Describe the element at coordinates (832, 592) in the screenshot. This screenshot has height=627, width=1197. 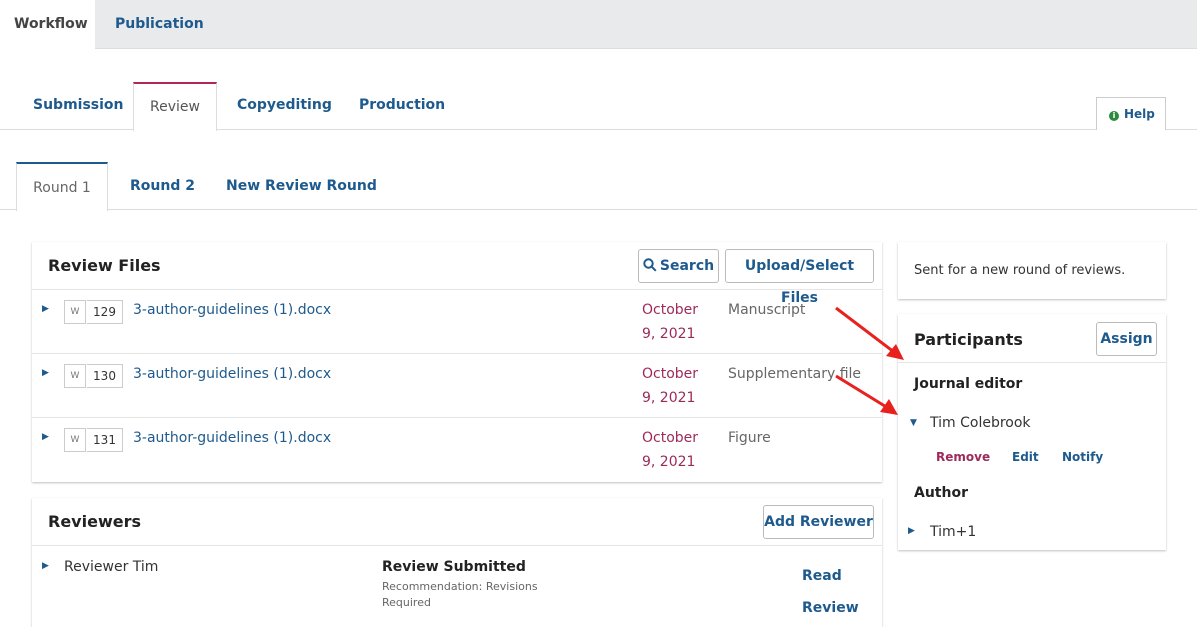
I see `read-review-link: Read Review` at that location.